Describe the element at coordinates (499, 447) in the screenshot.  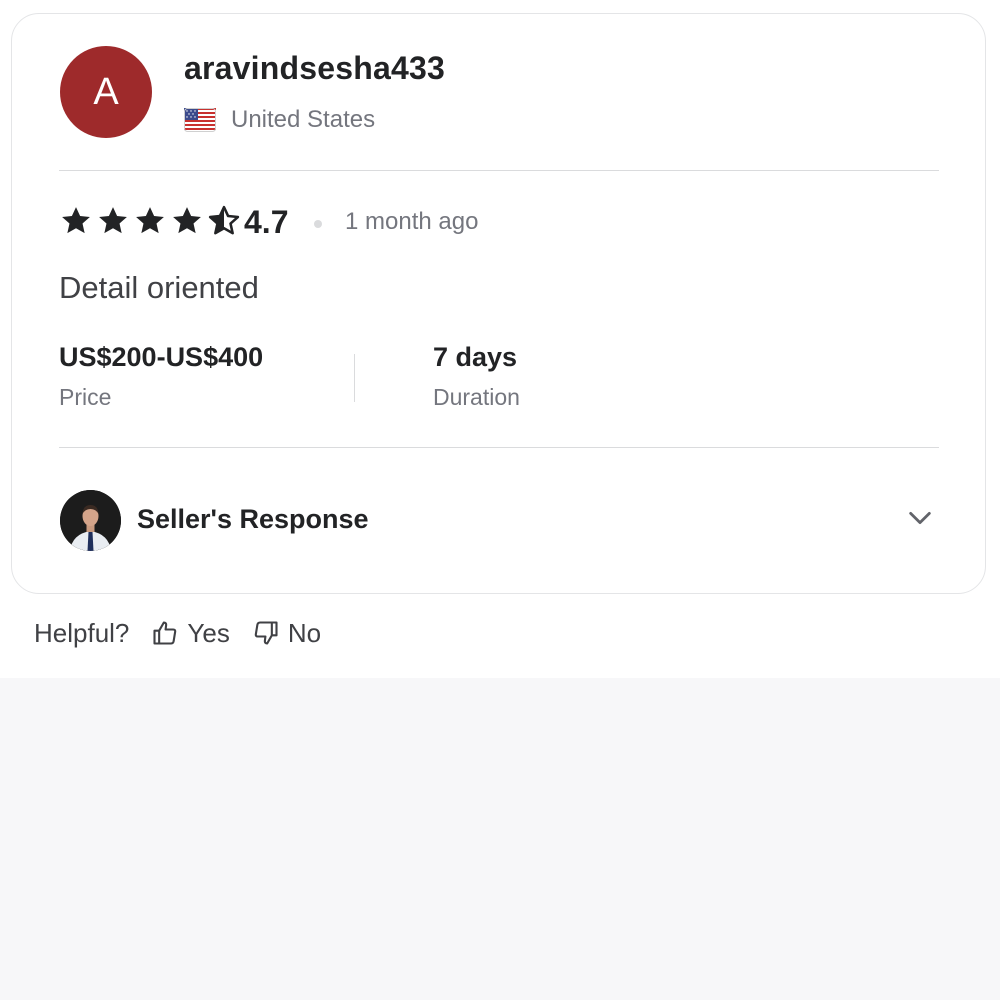
I see `details-bottom-divider` at that location.